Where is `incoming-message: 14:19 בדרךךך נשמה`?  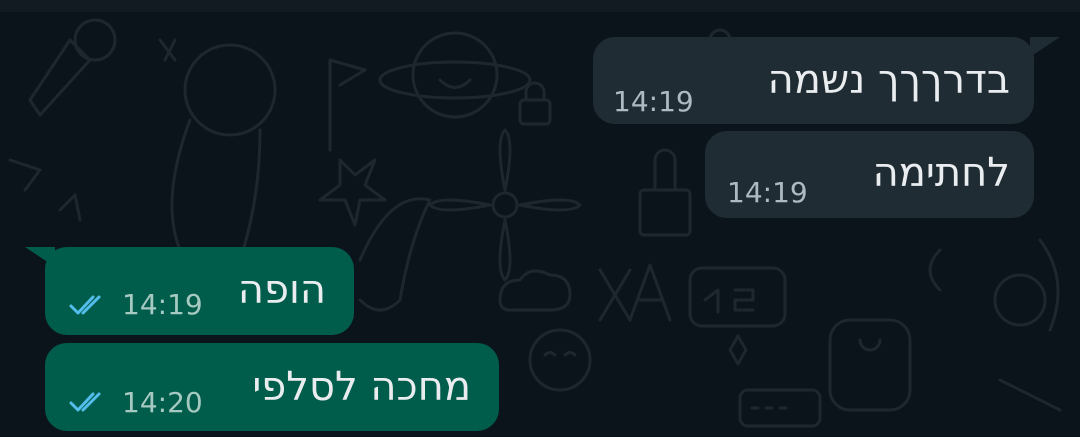
incoming-message: 14:19 בדרךךך נשמה is located at coordinates (813, 80).